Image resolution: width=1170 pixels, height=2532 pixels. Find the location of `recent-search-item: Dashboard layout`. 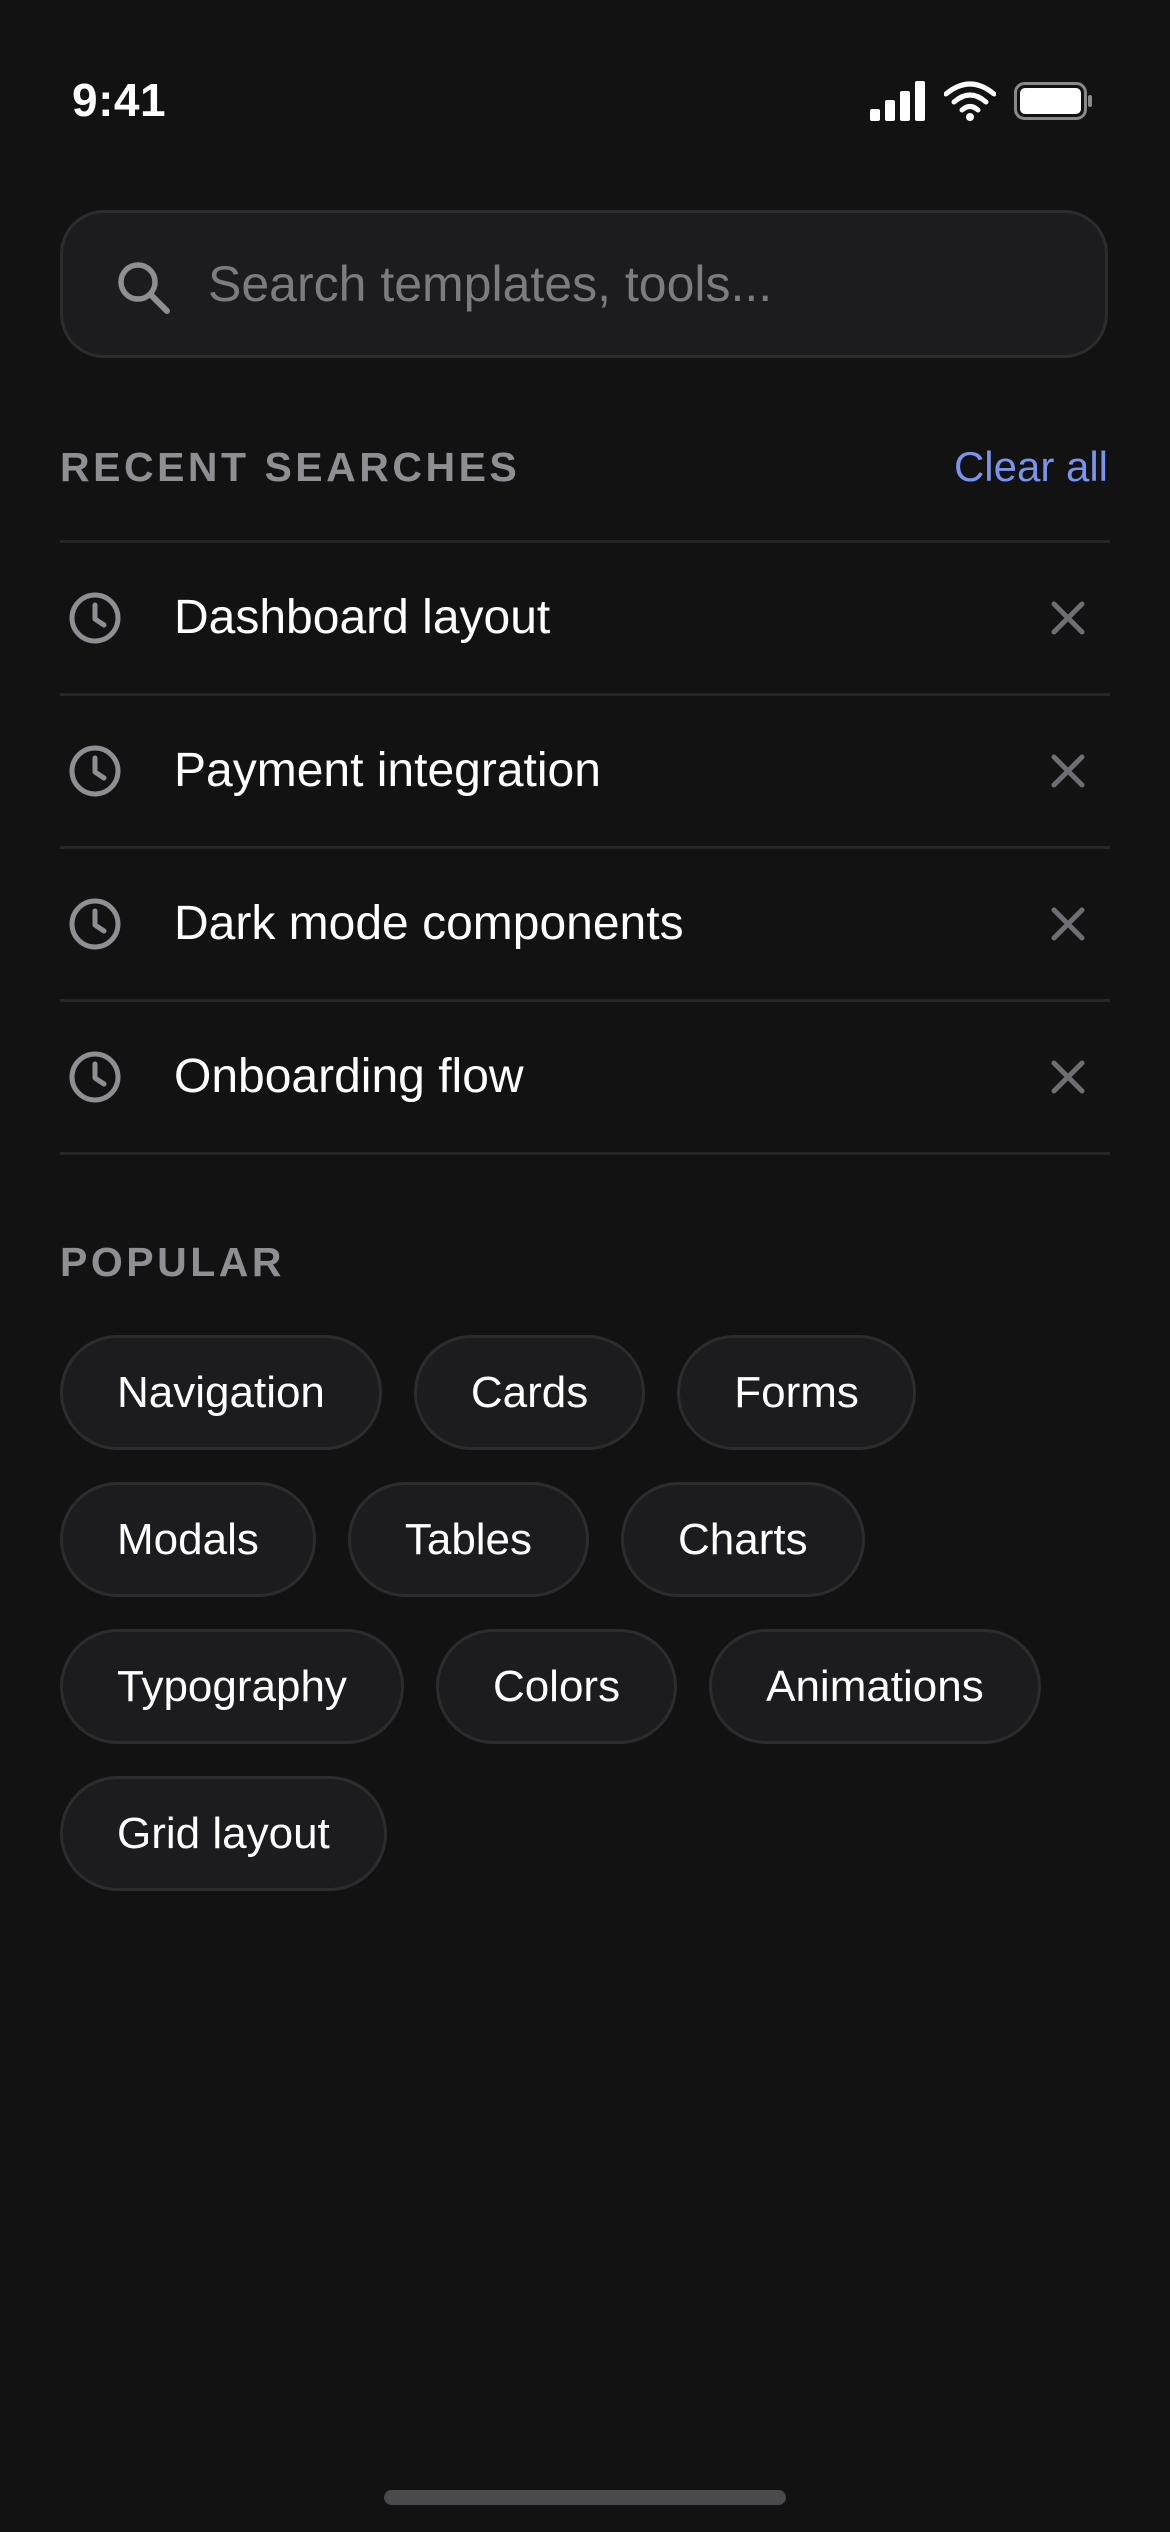

recent-search-item: Dashboard layout is located at coordinates (585, 619).